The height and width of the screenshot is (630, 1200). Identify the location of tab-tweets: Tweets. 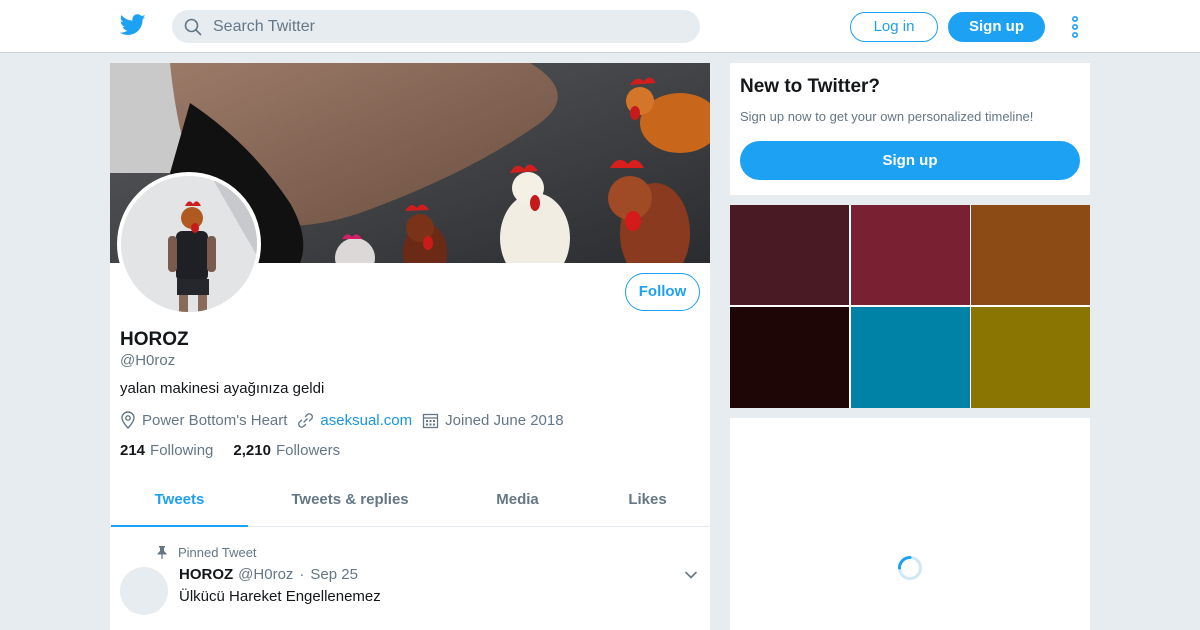
(179, 503).